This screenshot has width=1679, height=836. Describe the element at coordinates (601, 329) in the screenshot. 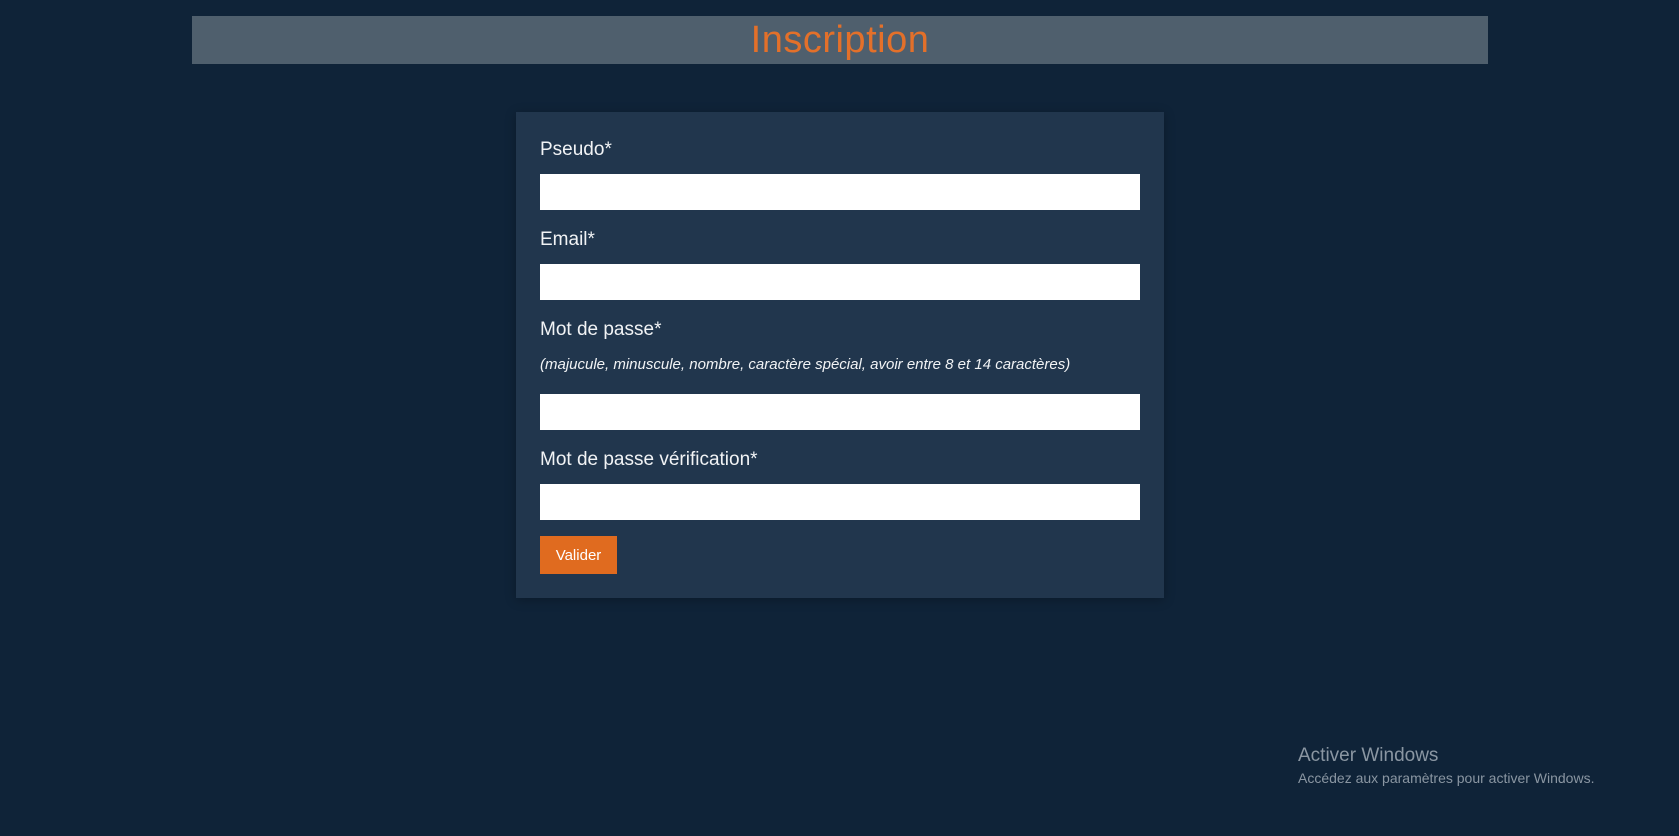

I see `password-label: Mot de passe*` at that location.